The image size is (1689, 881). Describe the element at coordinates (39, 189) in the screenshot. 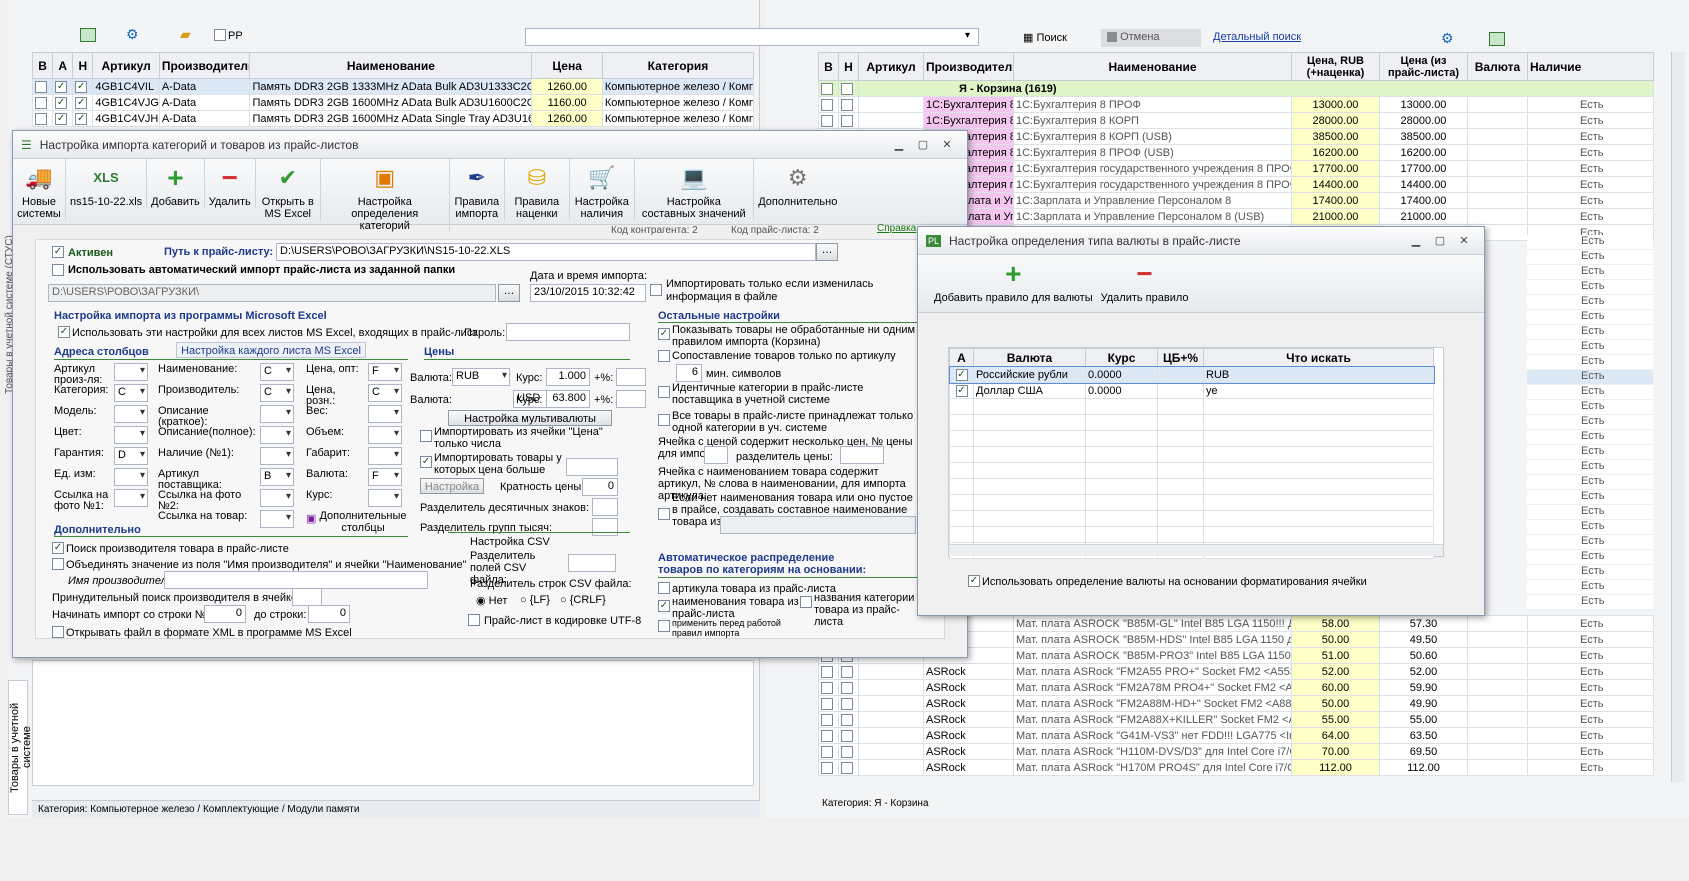

I see `new-systems-button: 🚚 Новые системы` at that location.